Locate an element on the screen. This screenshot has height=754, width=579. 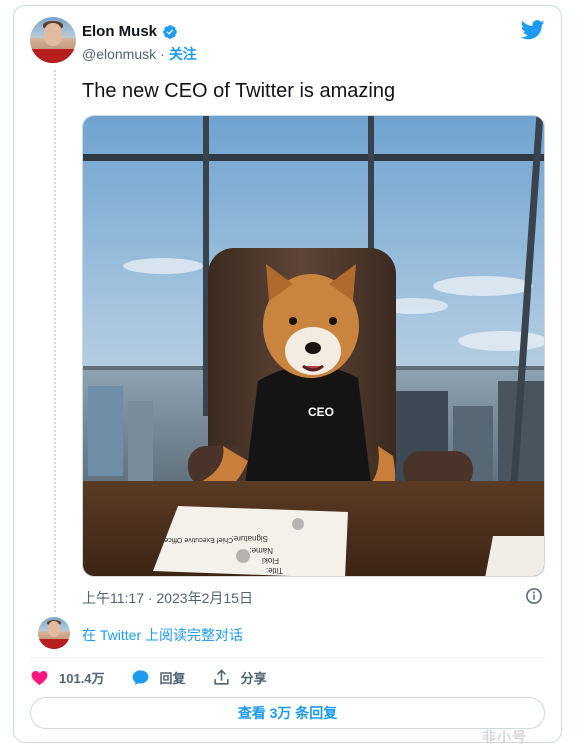
info-icon is located at coordinates (534, 596).